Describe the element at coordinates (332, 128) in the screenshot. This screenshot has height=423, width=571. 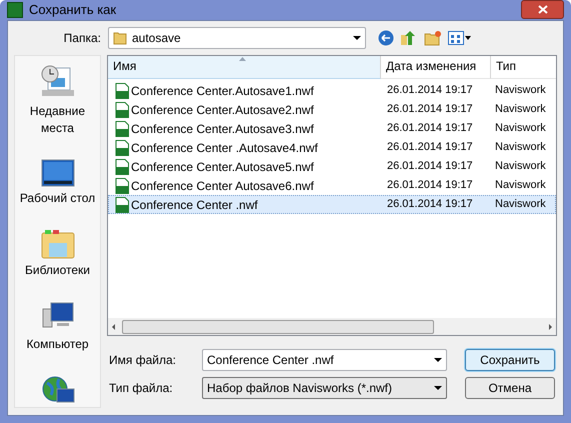
I see `file-row: Conference Center.Autosave3.nwf 26.01.2014 19:17 Naviswork` at that location.